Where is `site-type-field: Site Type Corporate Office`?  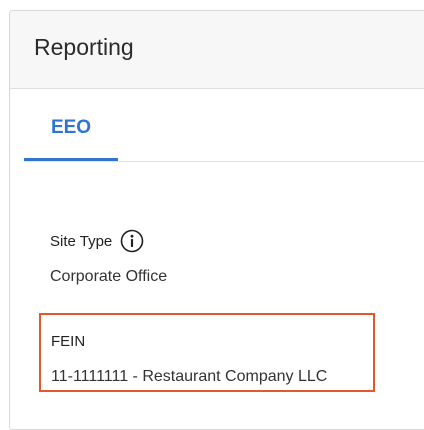
site-type-field: Site Type Corporate Office is located at coordinates (108, 257).